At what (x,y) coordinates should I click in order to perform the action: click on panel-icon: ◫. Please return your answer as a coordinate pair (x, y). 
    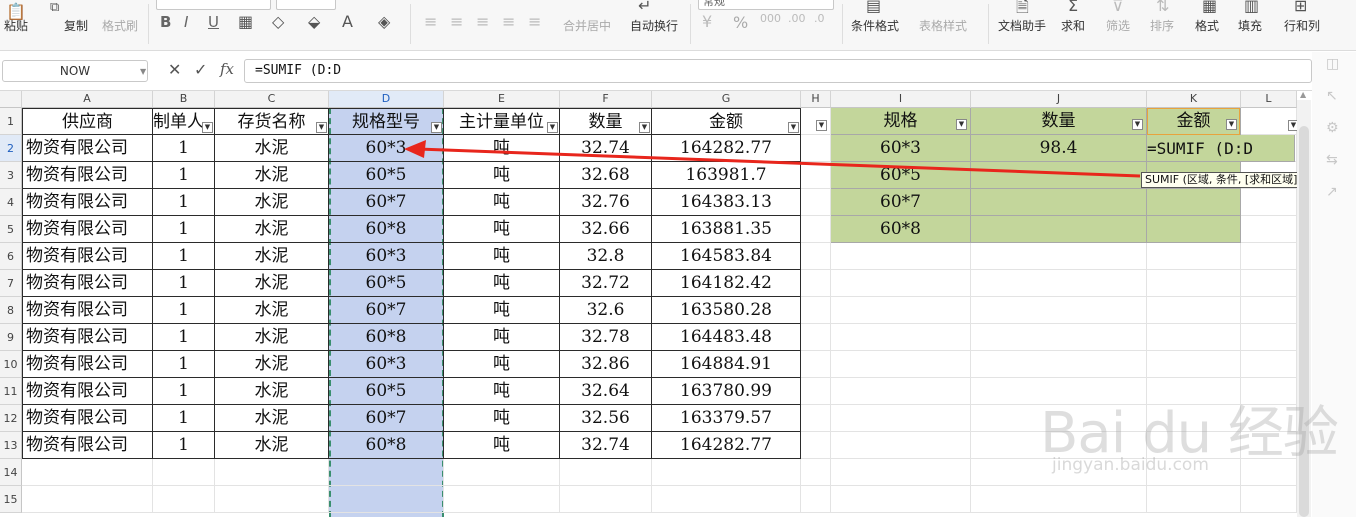
    Looking at the image, I should click on (1332, 64).